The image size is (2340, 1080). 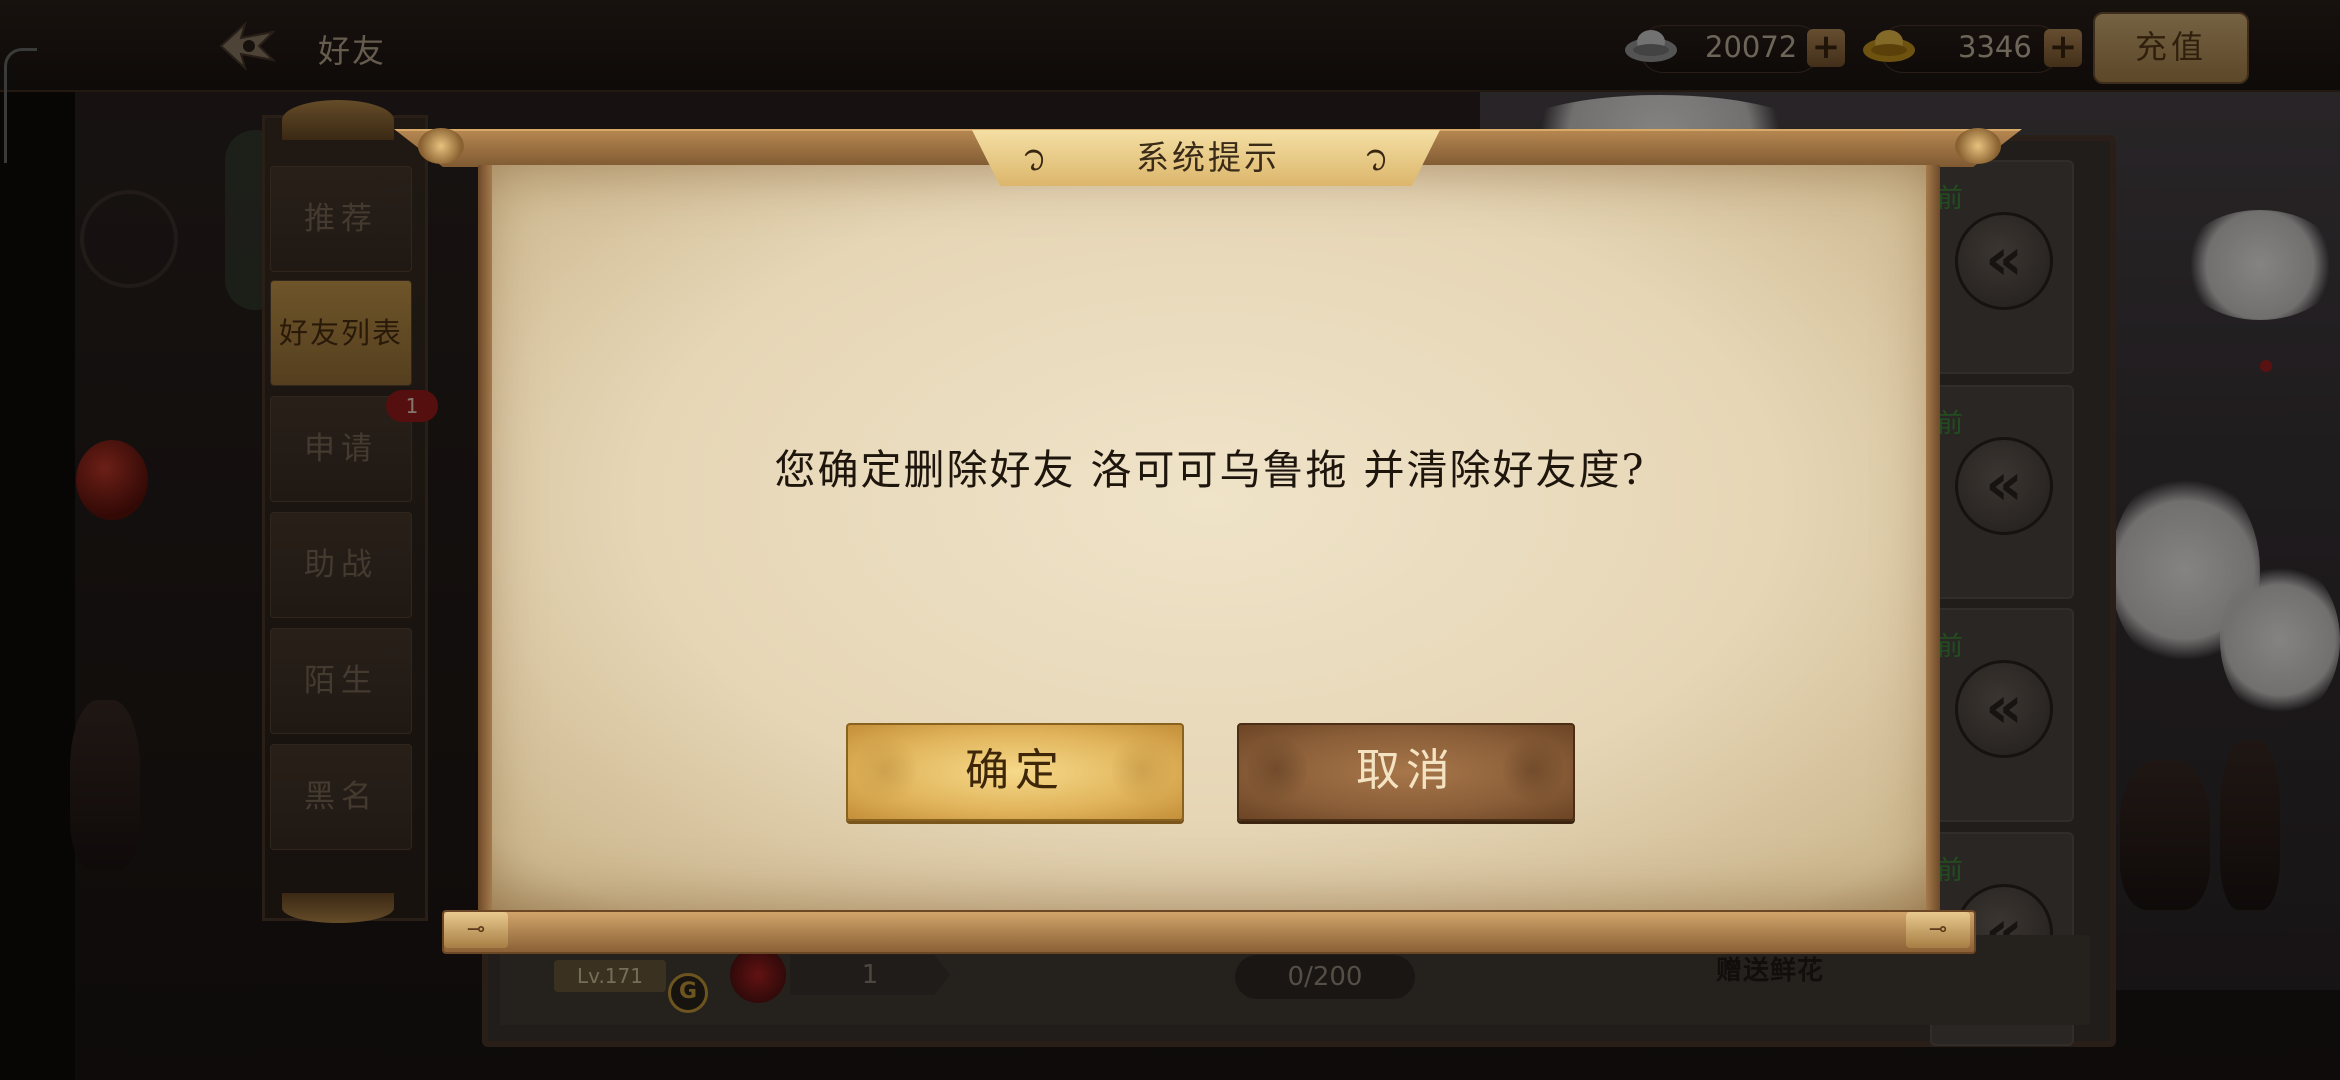 I want to click on dialog-bottom-rod, so click(x=1209, y=932).